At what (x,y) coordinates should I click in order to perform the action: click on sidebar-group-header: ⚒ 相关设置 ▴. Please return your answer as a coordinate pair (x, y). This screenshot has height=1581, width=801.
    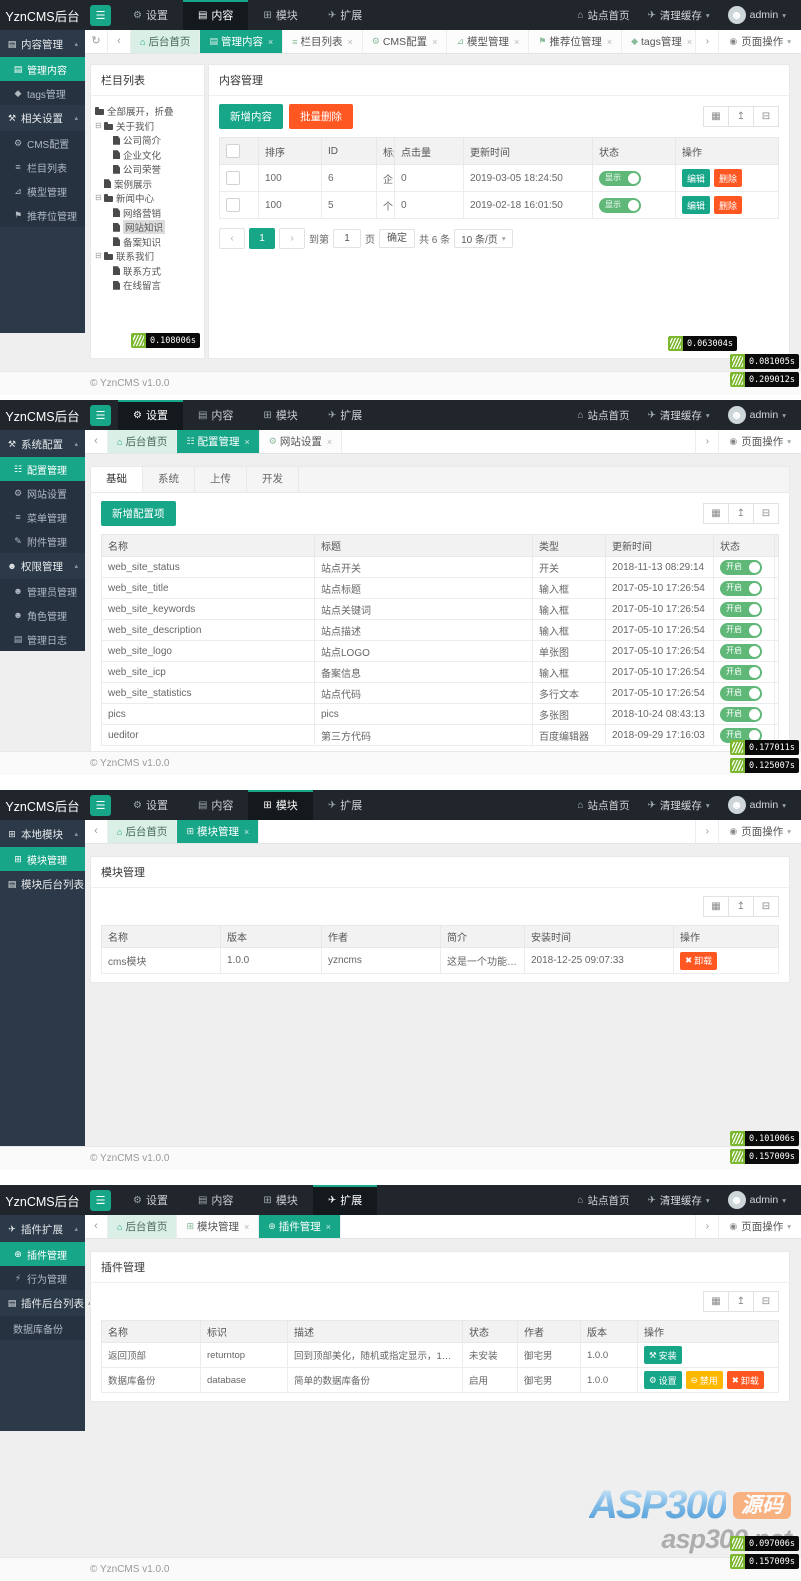
    Looking at the image, I should click on (42, 118).